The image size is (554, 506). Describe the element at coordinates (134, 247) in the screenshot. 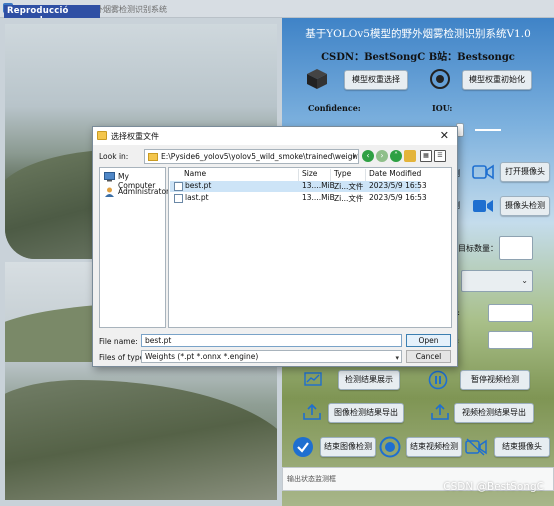

I see `places-sidebar: My Computer Administrator` at that location.